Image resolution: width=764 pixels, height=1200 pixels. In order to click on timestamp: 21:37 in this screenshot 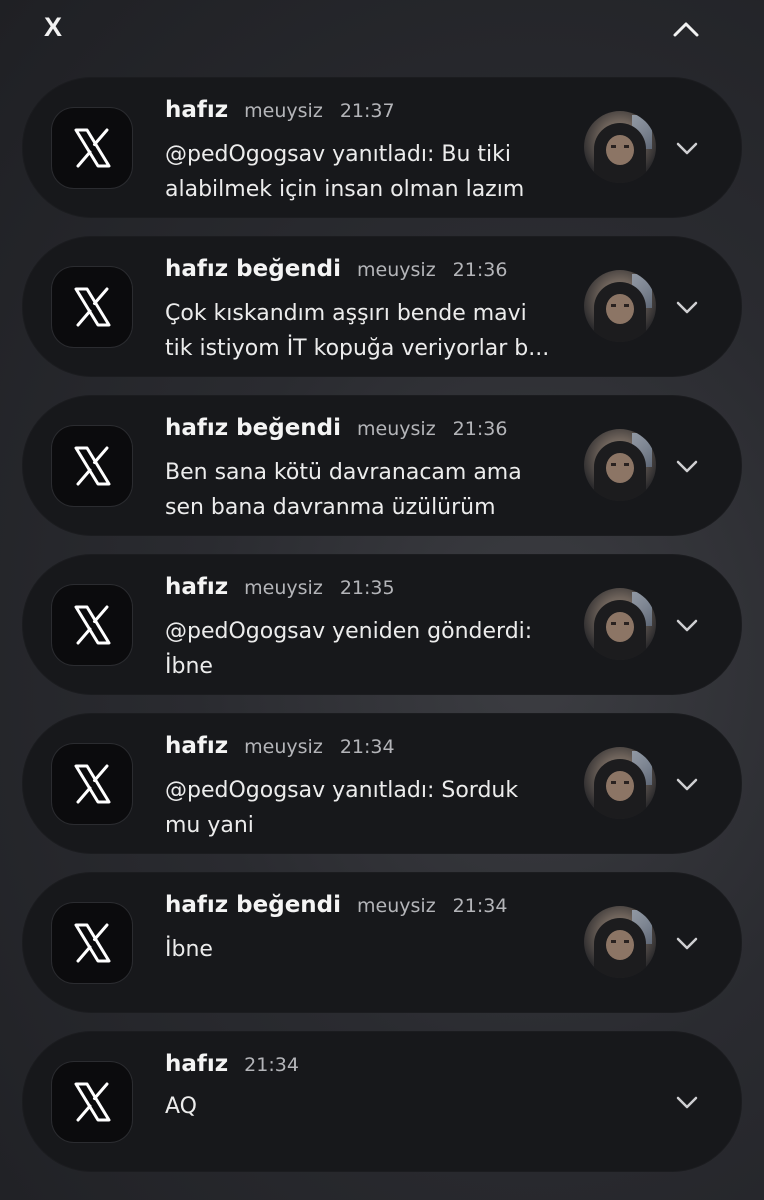, I will do `click(367, 111)`.